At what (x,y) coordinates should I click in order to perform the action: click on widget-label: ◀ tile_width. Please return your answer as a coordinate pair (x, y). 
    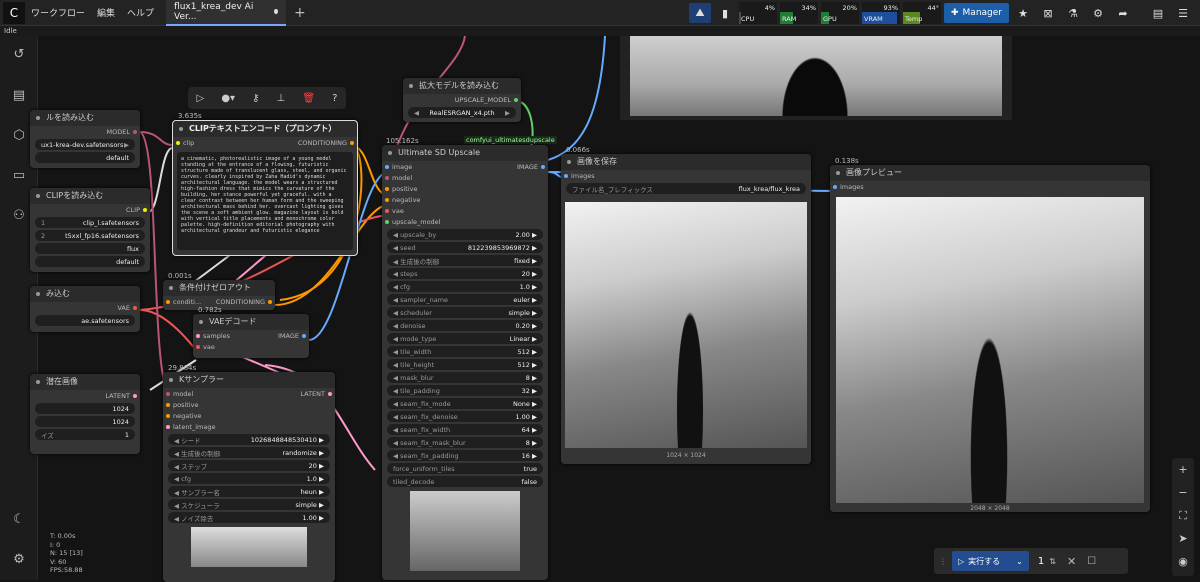
    Looking at the image, I should click on (412, 351).